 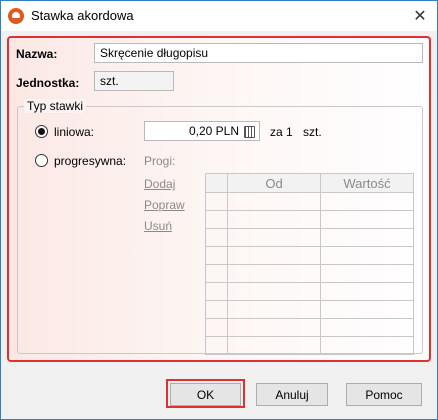 I want to click on unit-input: szt., so click(x=134, y=81).